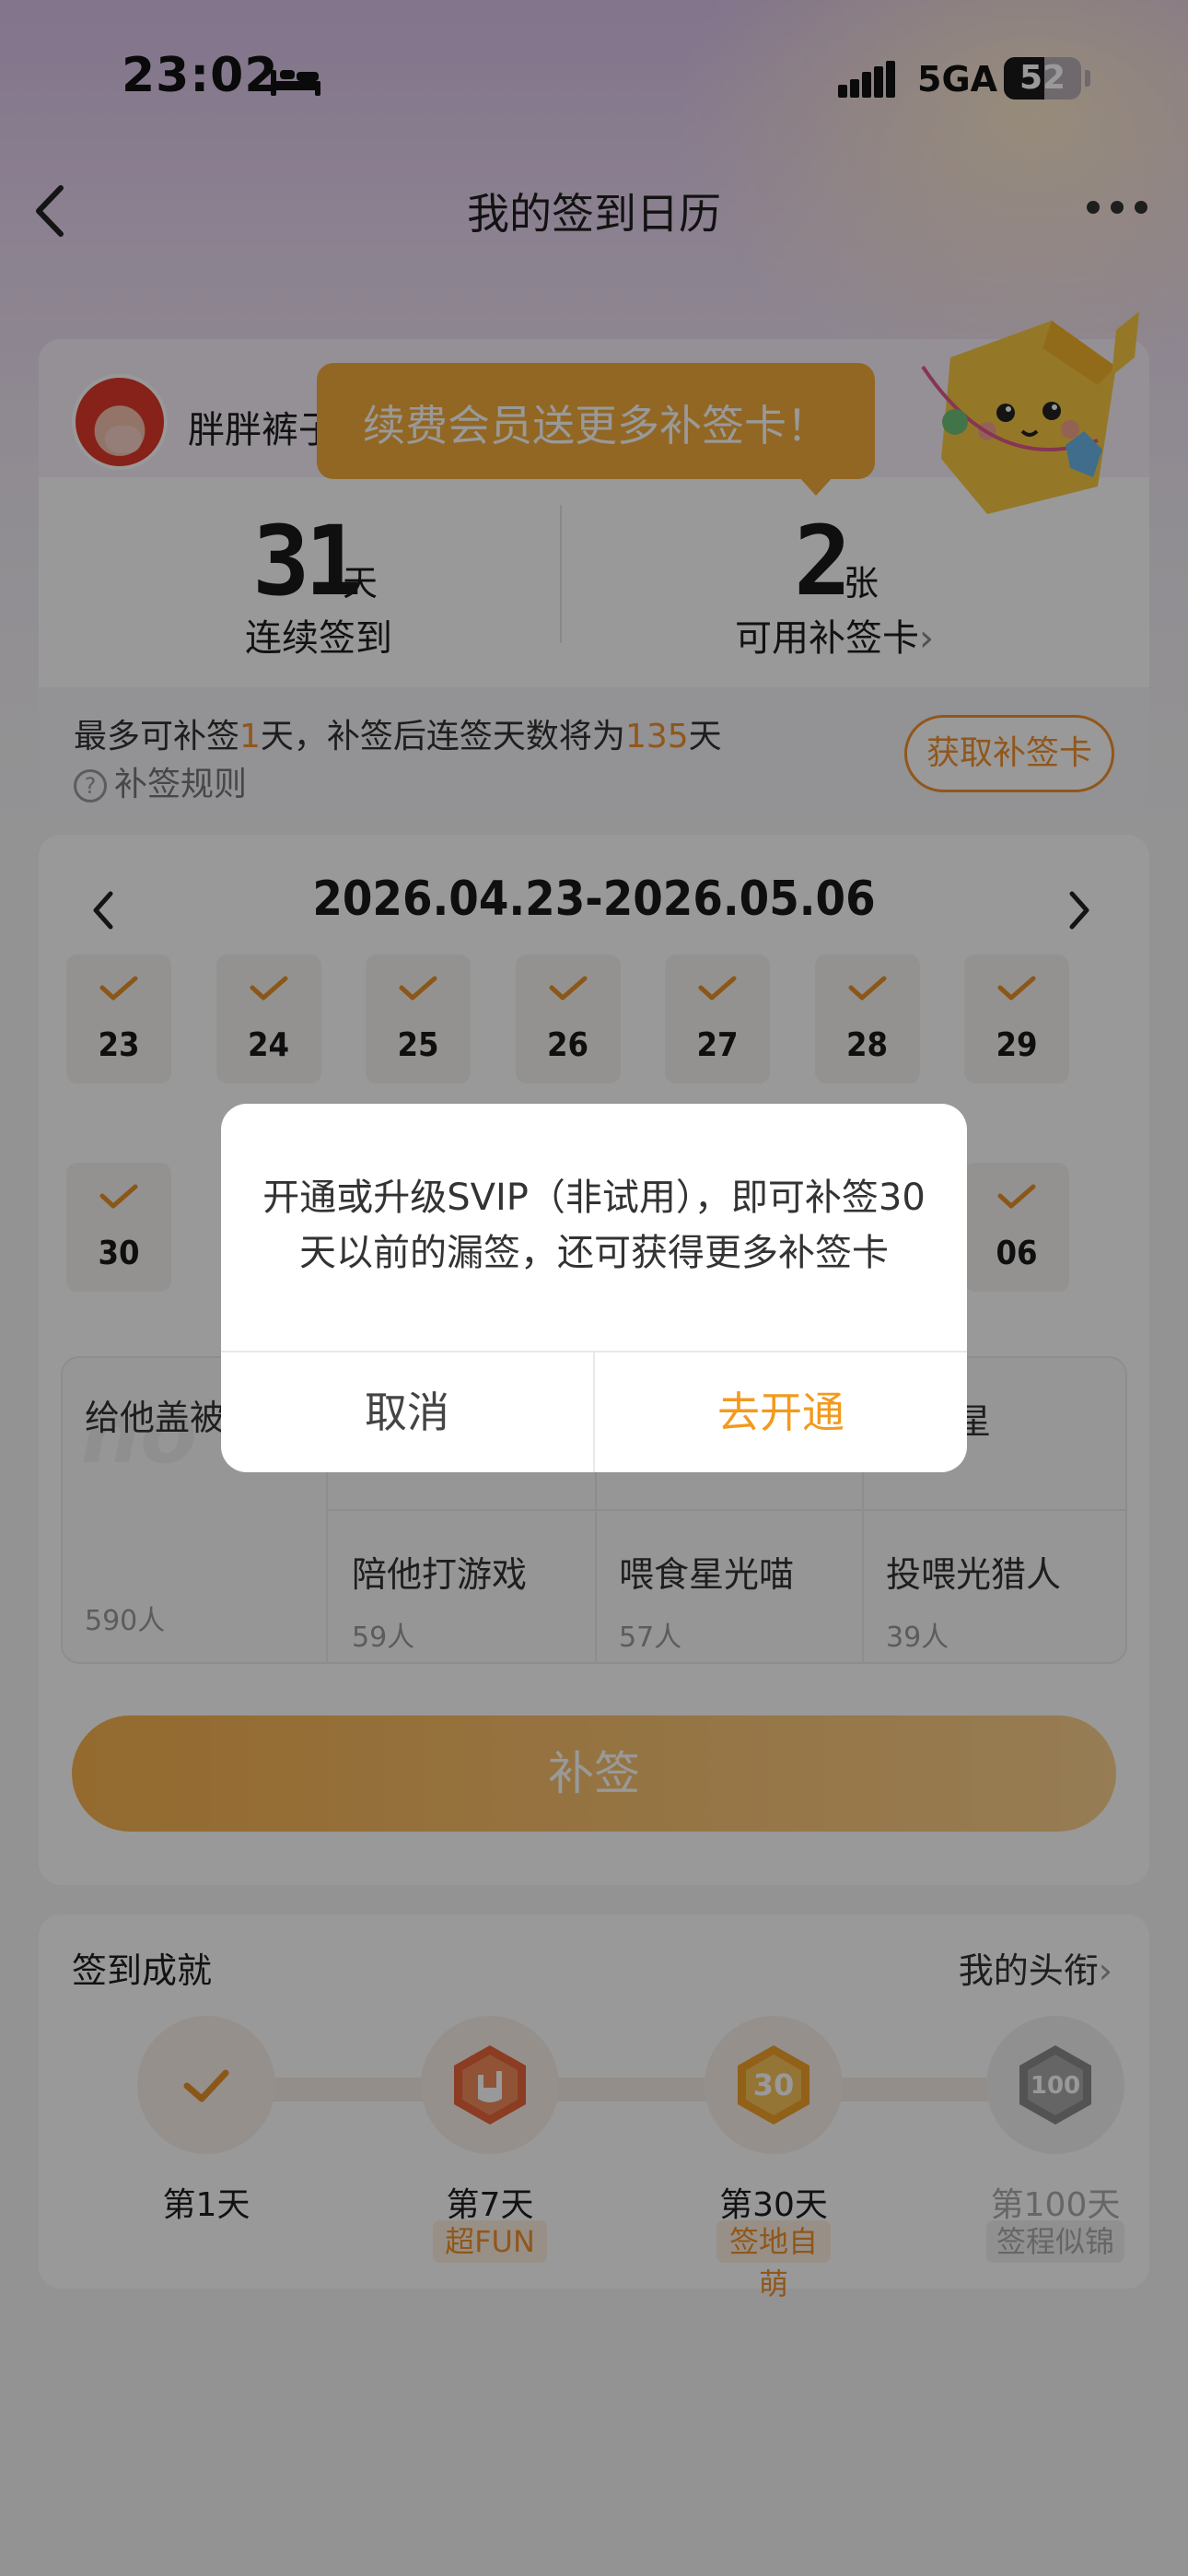 This screenshot has height=2576, width=1188. What do you see at coordinates (781, 1412) in the screenshot?
I see `activate-svip-button: 去开通` at bounding box center [781, 1412].